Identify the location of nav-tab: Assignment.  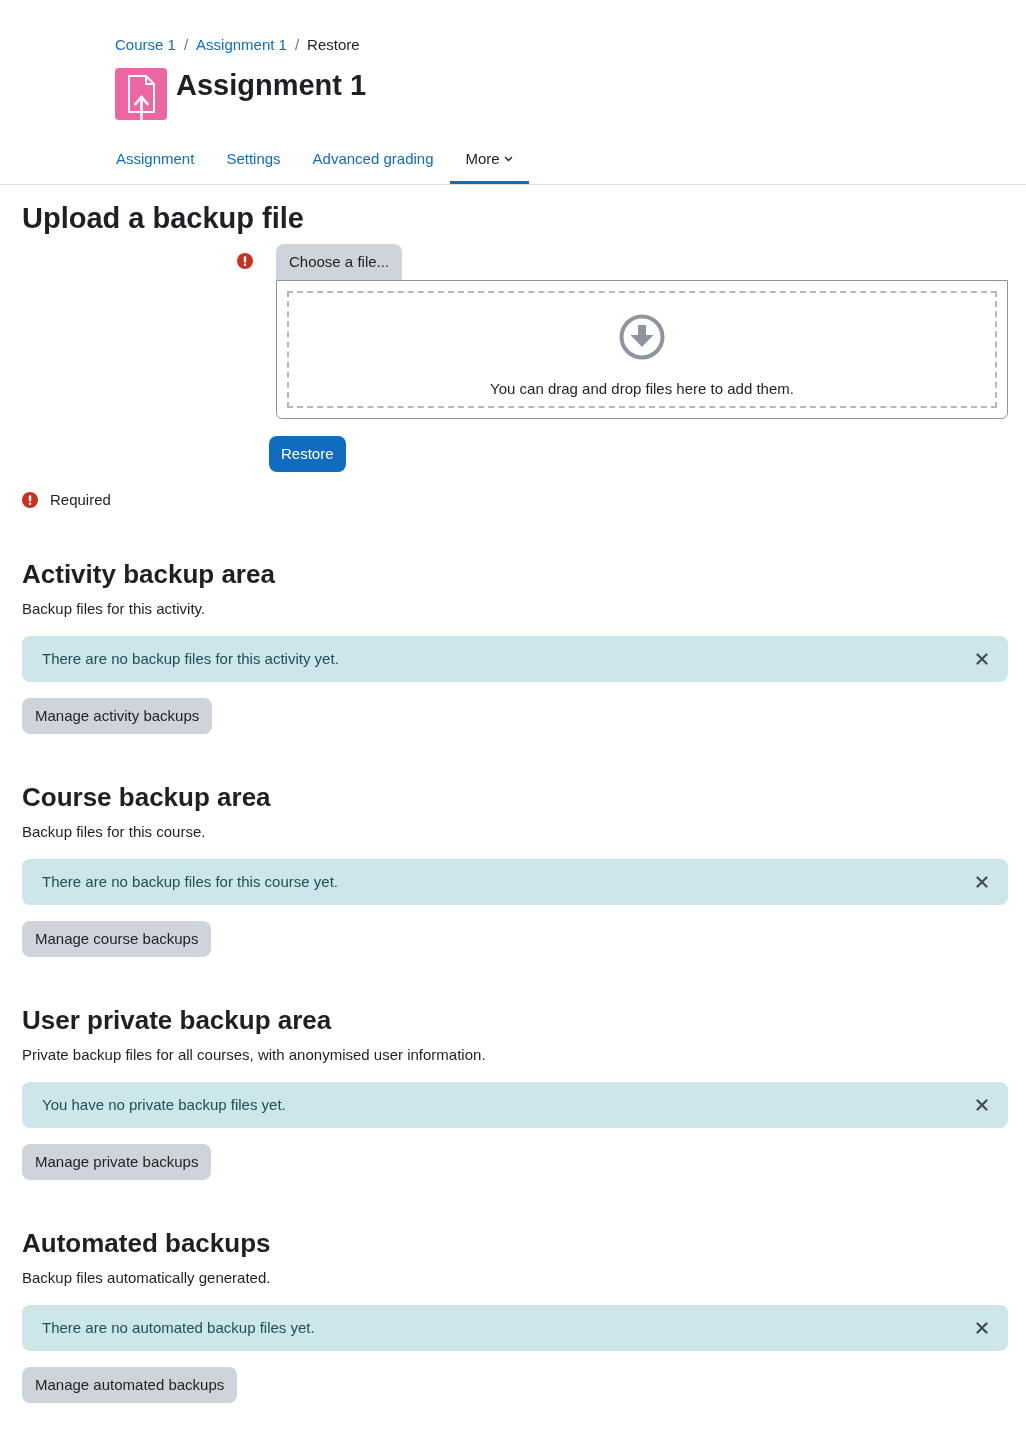
(155, 159).